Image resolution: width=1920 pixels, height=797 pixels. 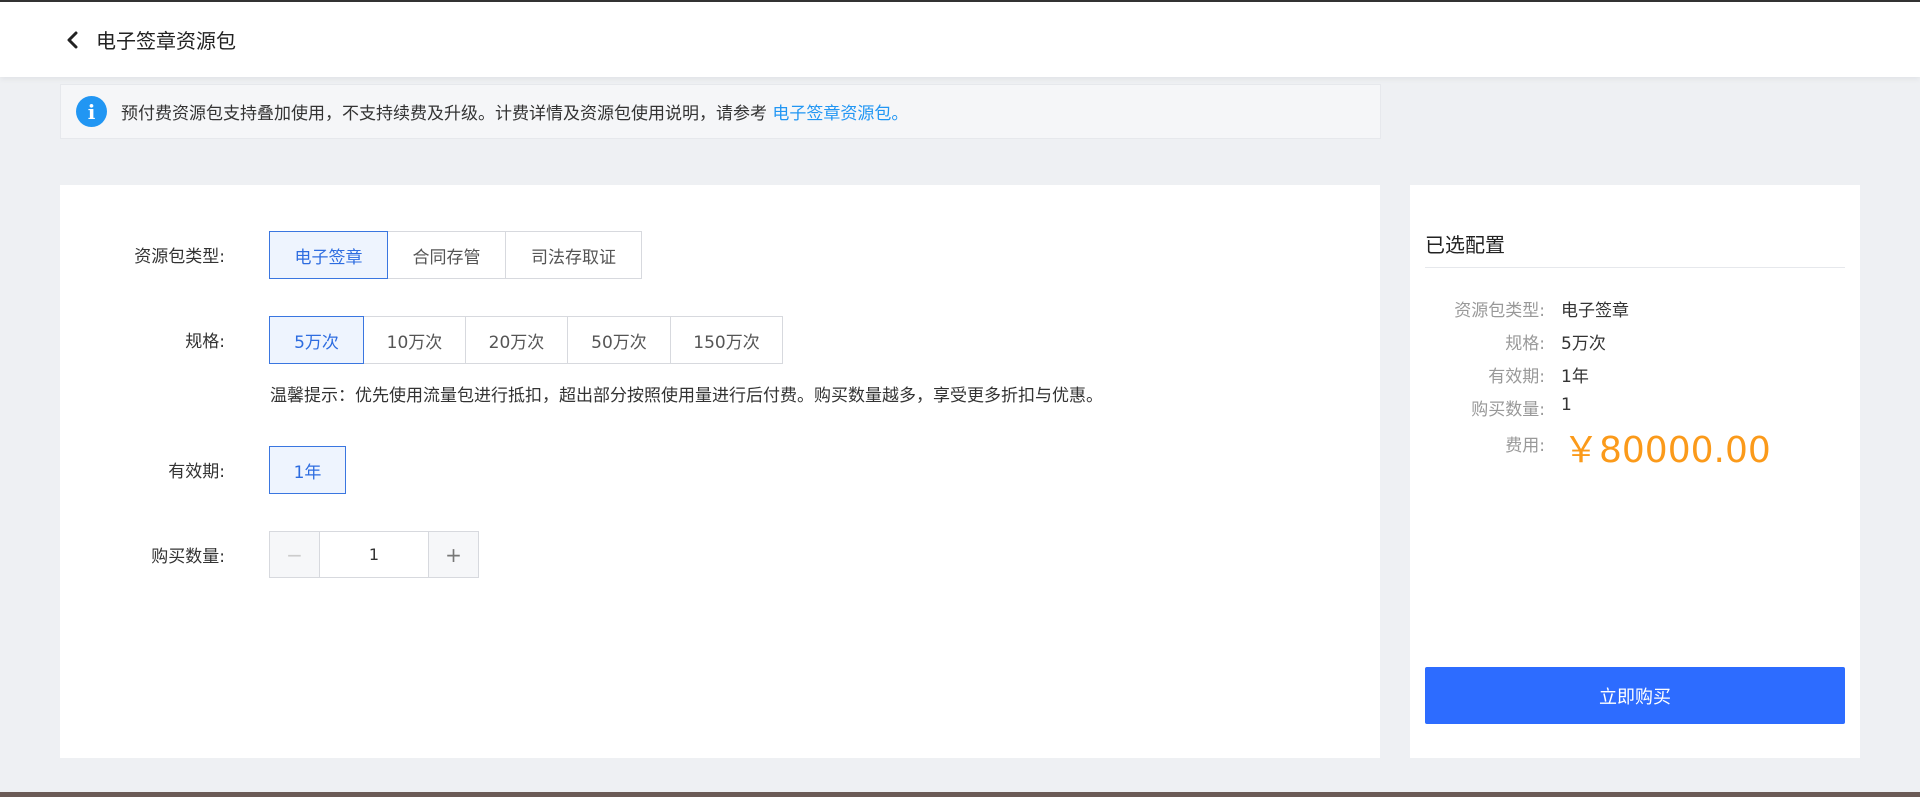 I want to click on quantity-label: 购买数量:, so click(x=188, y=557).